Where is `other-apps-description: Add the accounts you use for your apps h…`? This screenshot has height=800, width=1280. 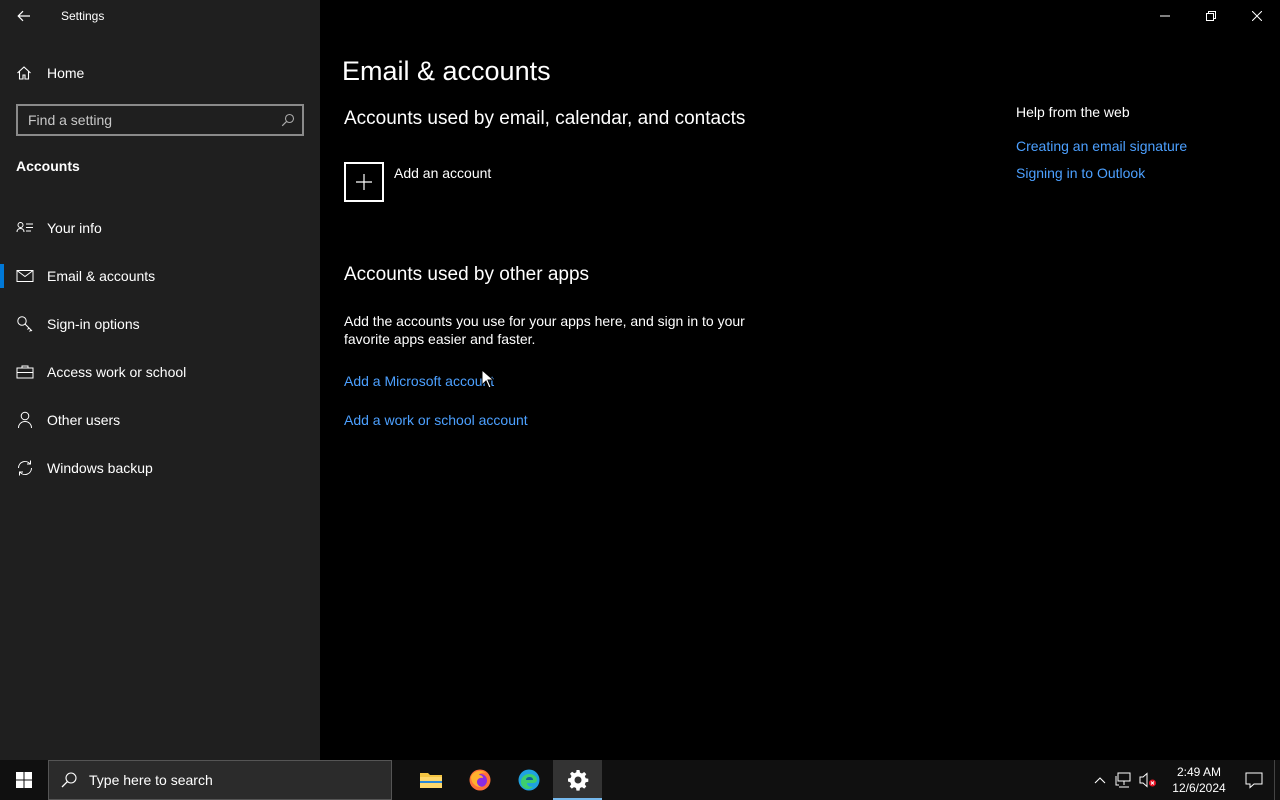 other-apps-description: Add the accounts you use for your apps h… is located at coordinates (544, 330).